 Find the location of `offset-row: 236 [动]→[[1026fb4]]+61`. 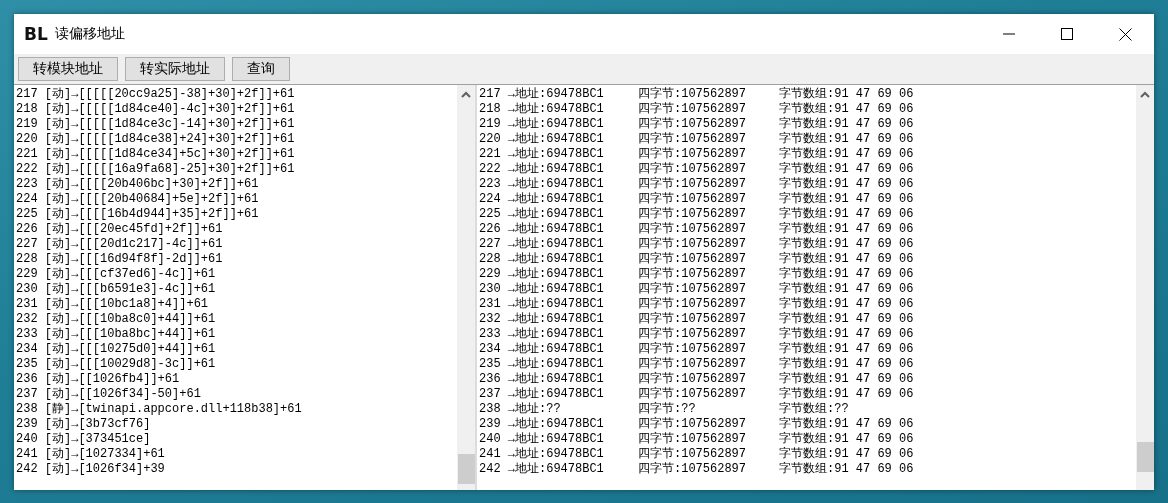

offset-row: 236 [动]→[[1026fb4]]+61 is located at coordinates (236, 379).